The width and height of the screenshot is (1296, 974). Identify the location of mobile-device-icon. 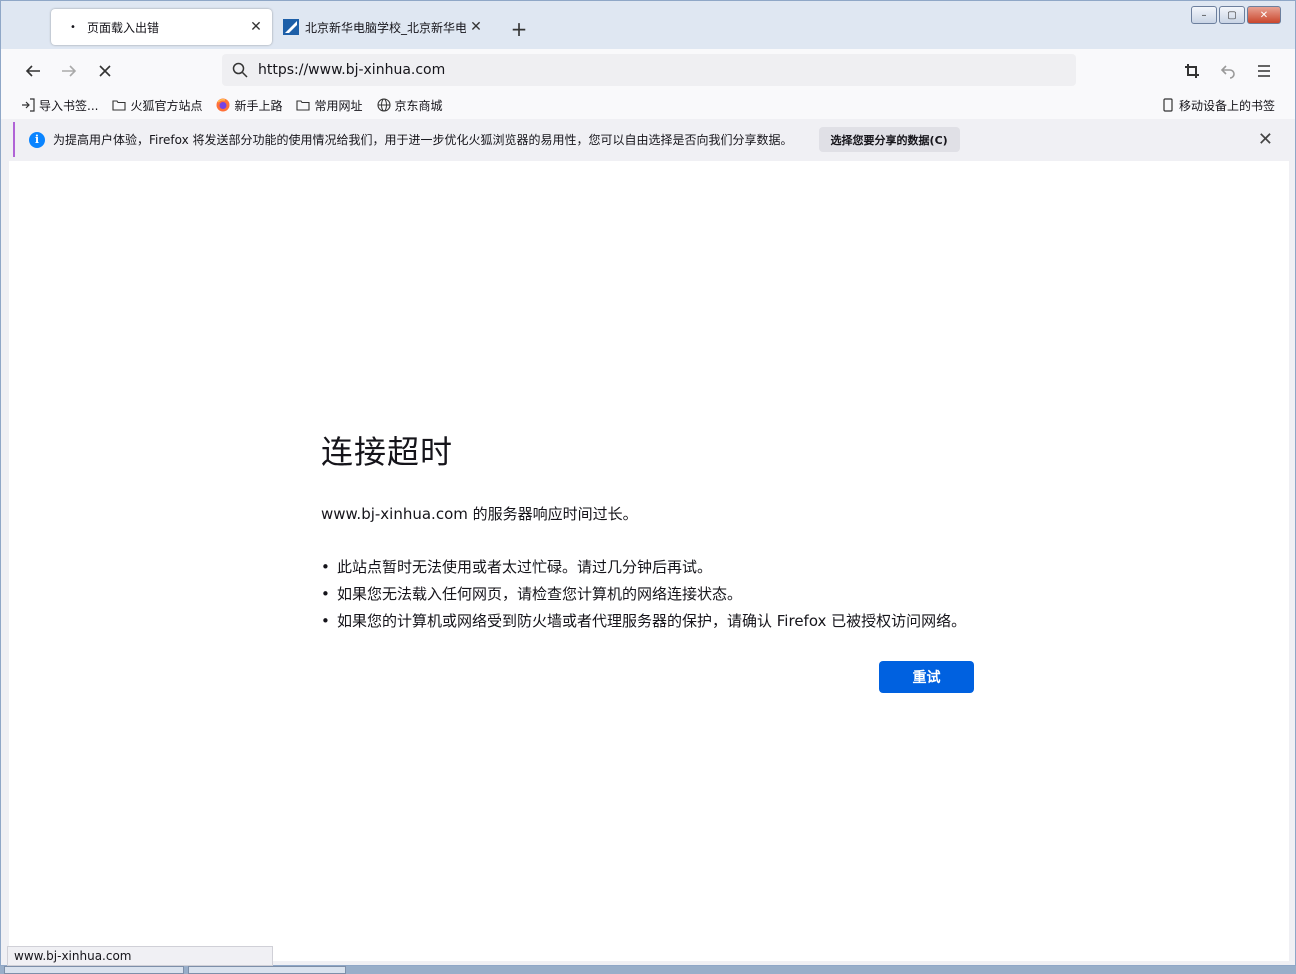
(1168, 105).